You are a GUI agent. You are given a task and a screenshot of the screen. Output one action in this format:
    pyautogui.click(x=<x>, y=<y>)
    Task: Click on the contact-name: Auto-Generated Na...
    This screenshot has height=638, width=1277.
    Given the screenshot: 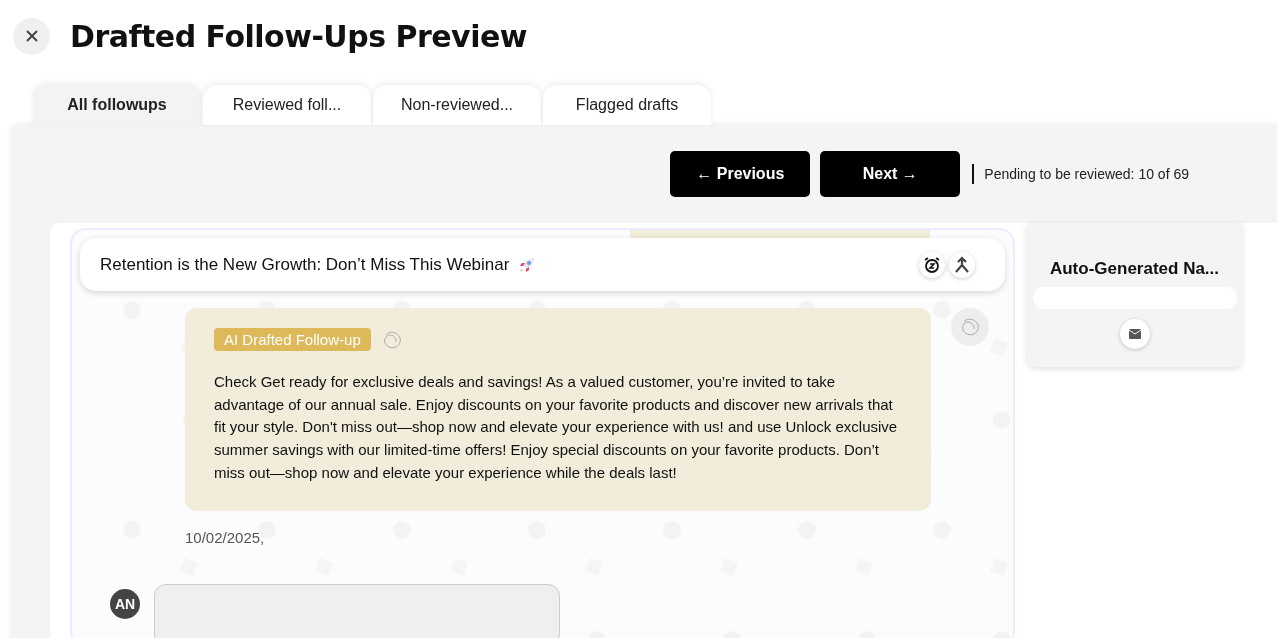 What is the action you would take?
    pyautogui.click(x=1134, y=269)
    